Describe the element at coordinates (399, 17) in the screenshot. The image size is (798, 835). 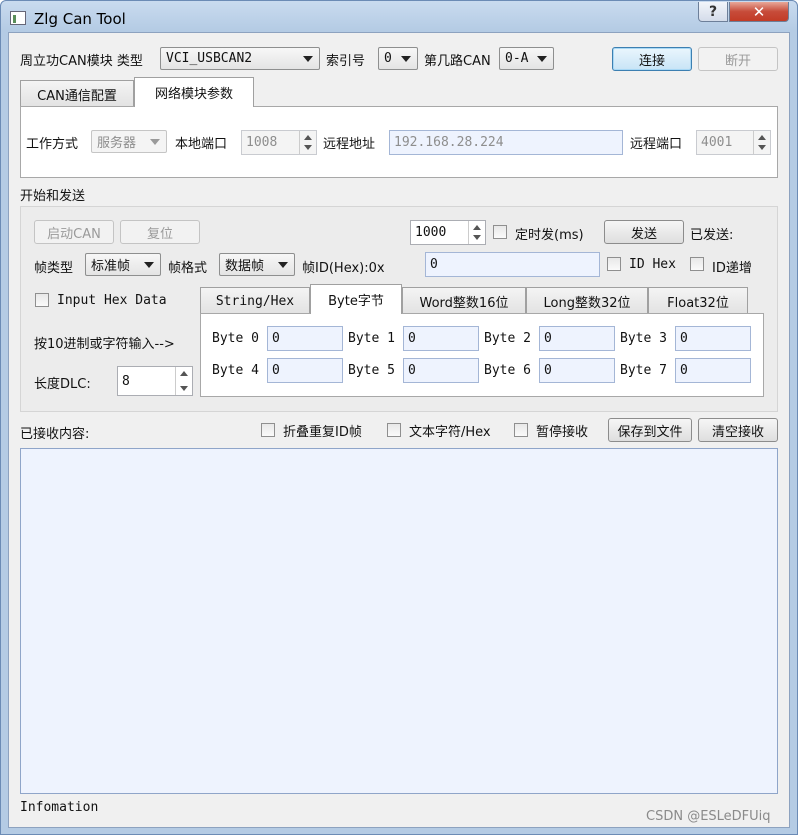
I see `title-bar: Zlg Can Tool ? ✕` at that location.